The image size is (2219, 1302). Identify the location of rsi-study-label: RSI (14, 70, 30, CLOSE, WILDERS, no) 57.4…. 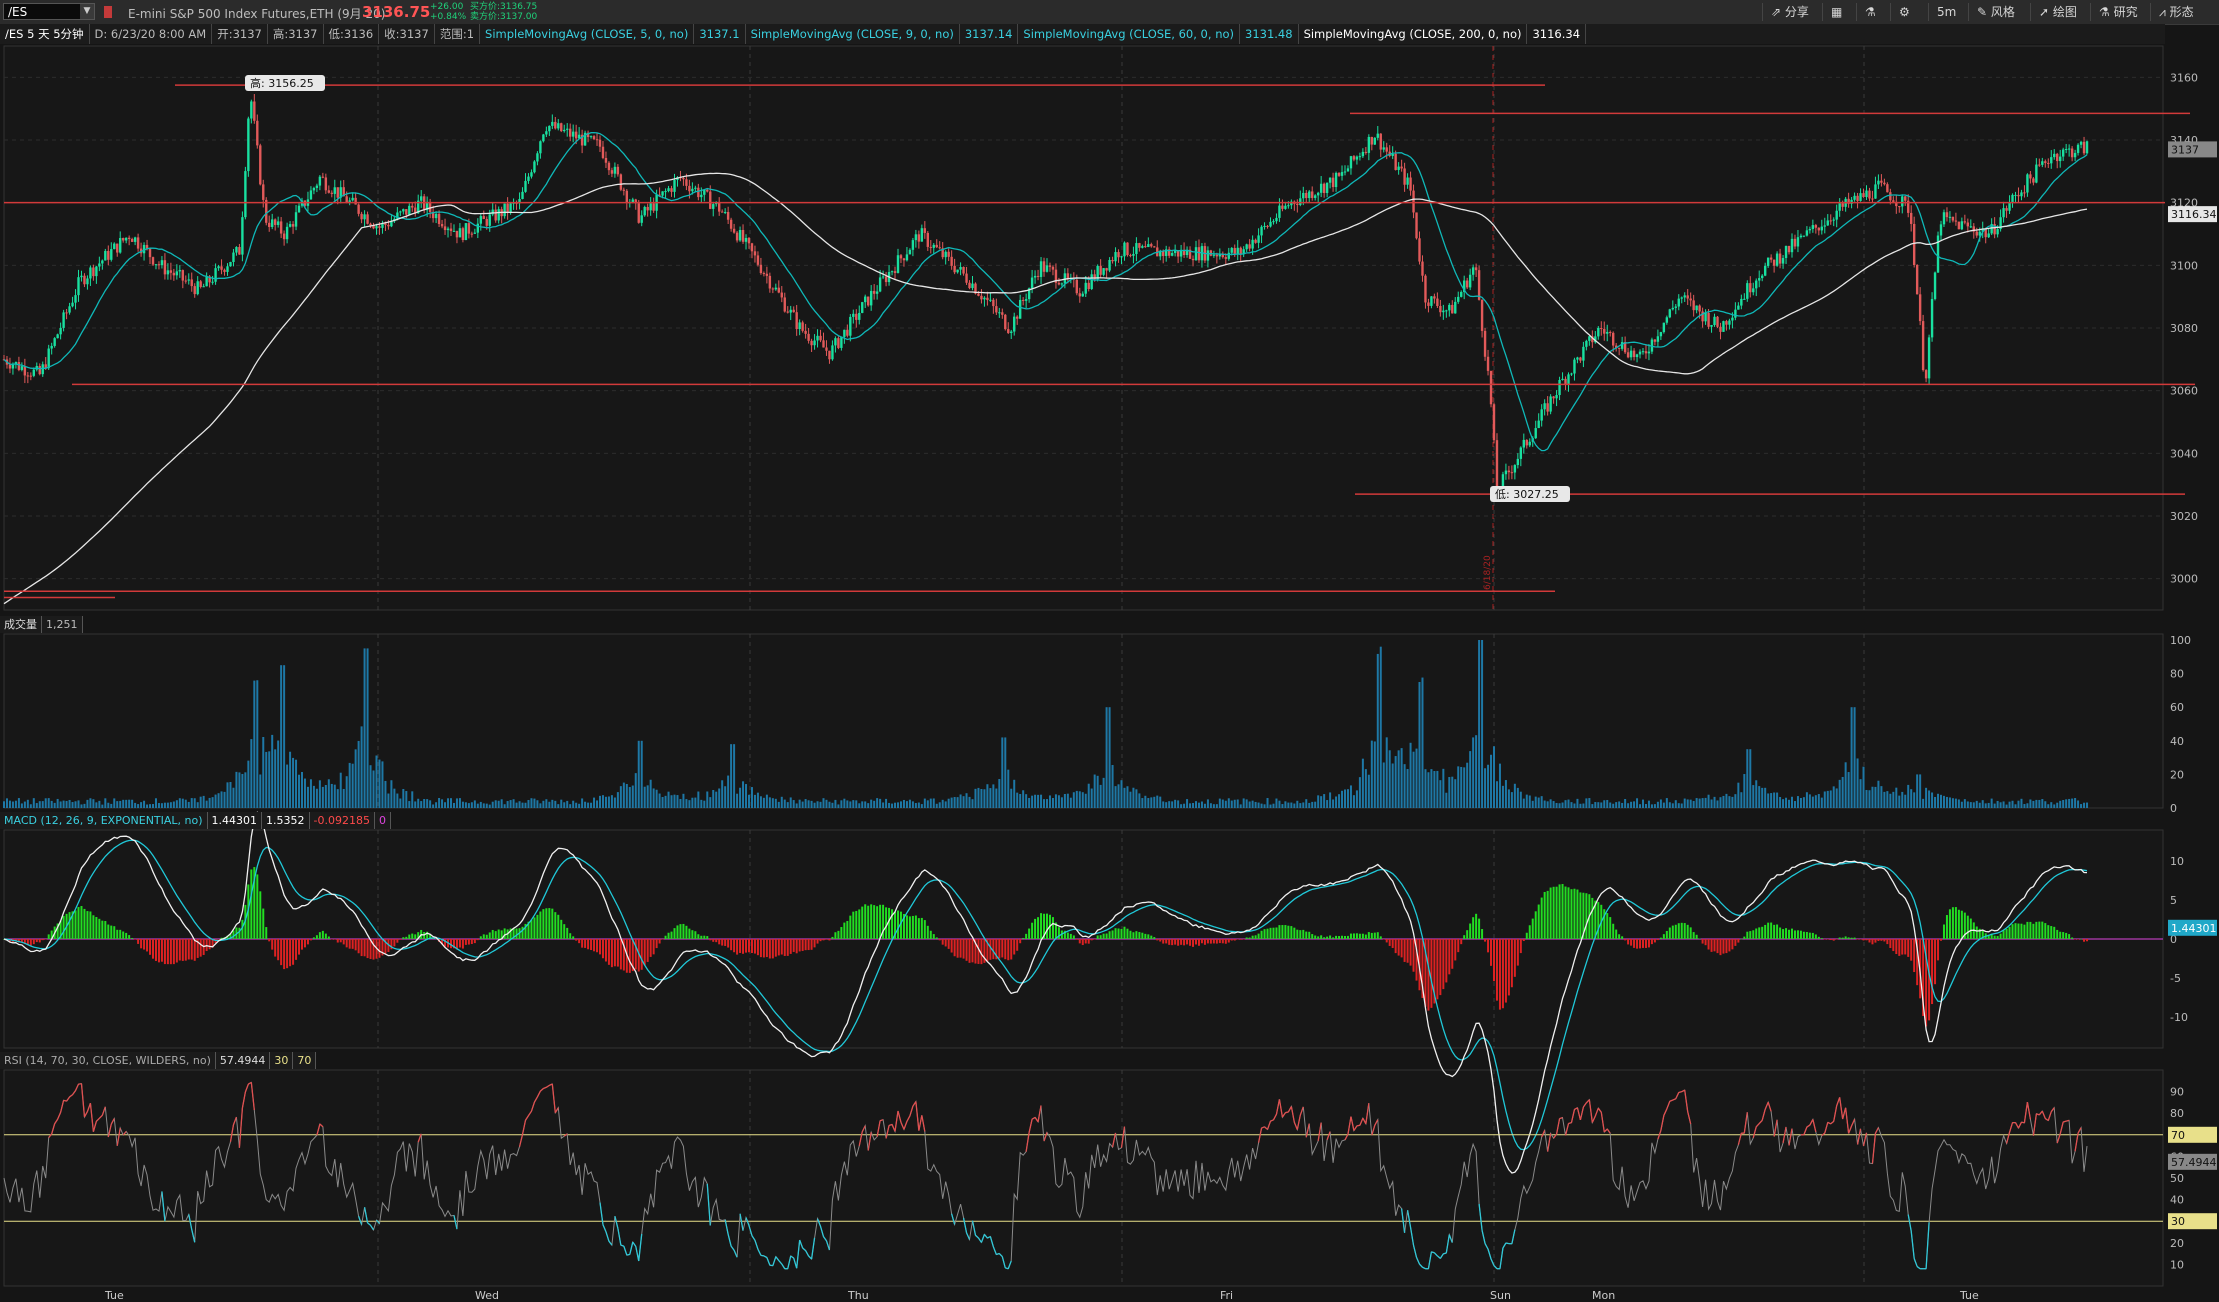
(158, 1060).